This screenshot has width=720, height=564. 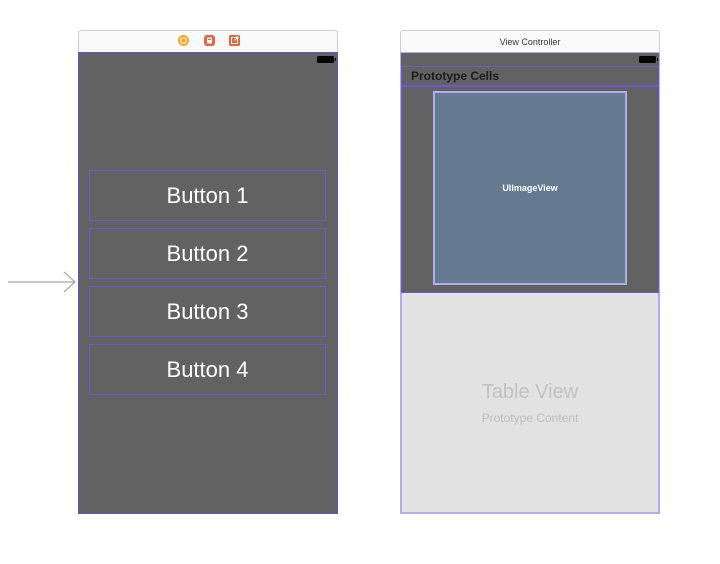 What do you see at coordinates (207, 311) in the screenshot?
I see `button-3: Button 3` at bounding box center [207, 311].